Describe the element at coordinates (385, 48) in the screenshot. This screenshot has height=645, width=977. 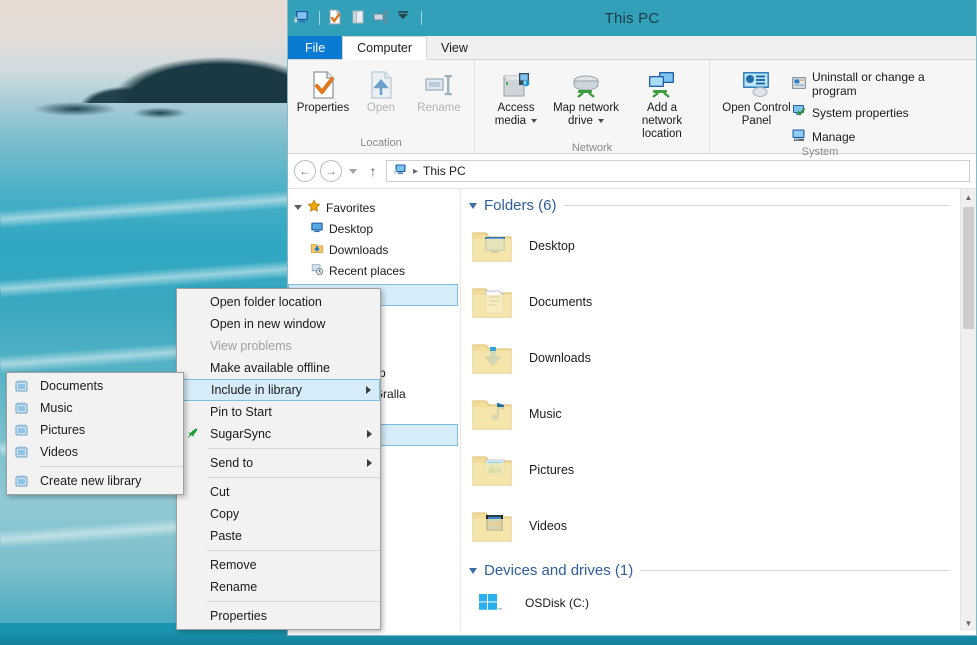
I see `tab-computer: Computer` at that location.